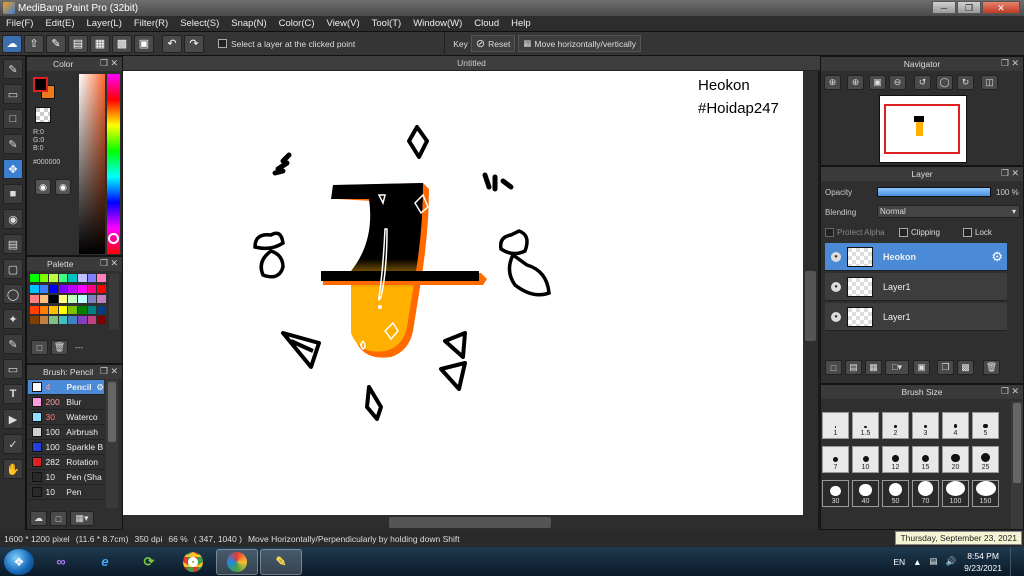 Image resolution: width=1024 pixels, height=576 pixels. I want to click on menu-window: Window(W), so click(437, 23).